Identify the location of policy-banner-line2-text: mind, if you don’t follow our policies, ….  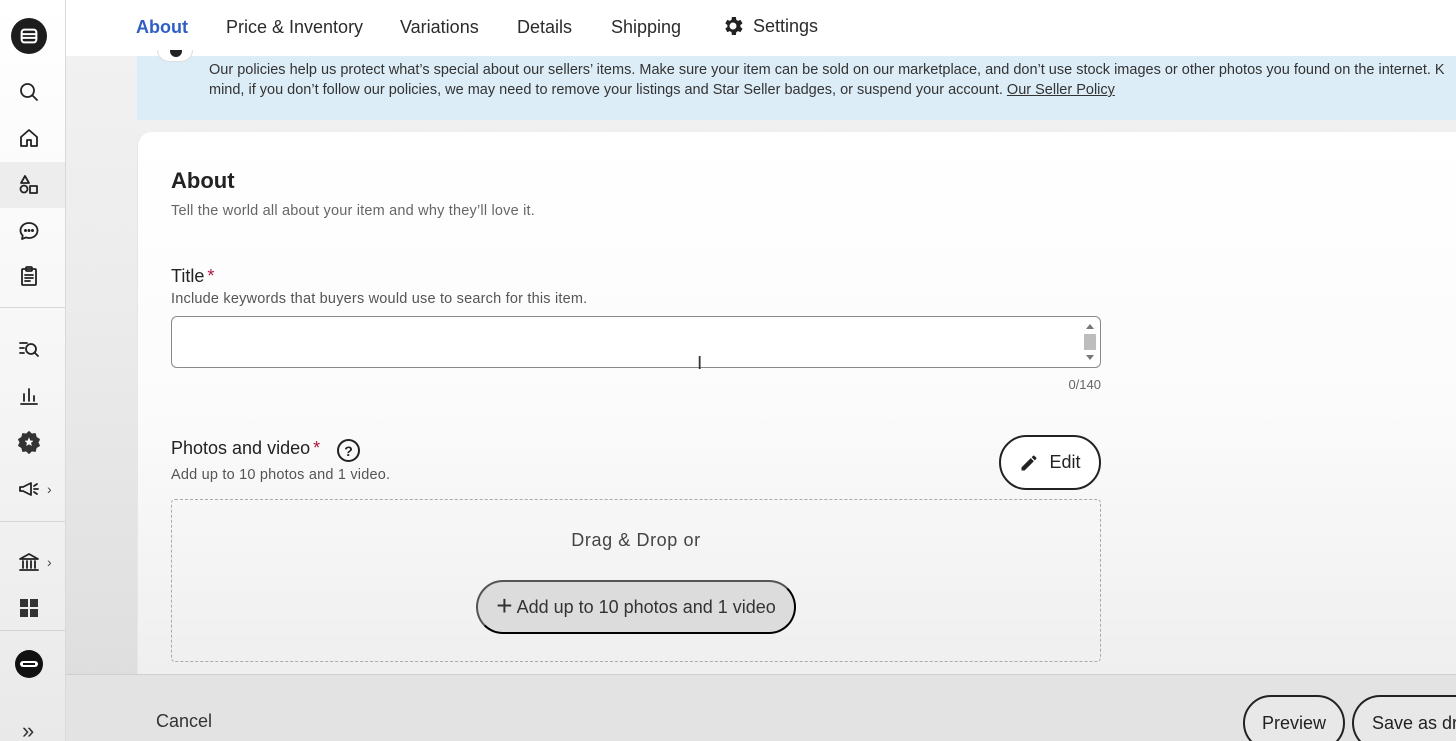
(606, 90).